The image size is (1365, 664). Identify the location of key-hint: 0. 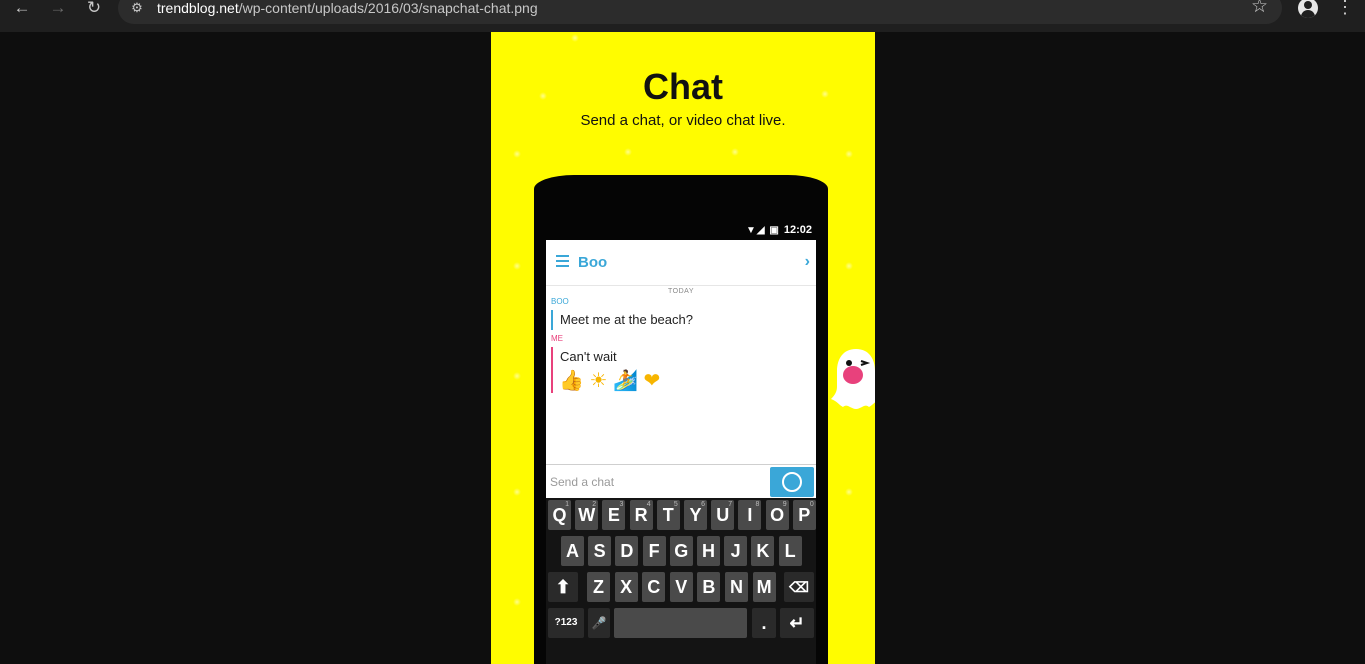
(811, 504).